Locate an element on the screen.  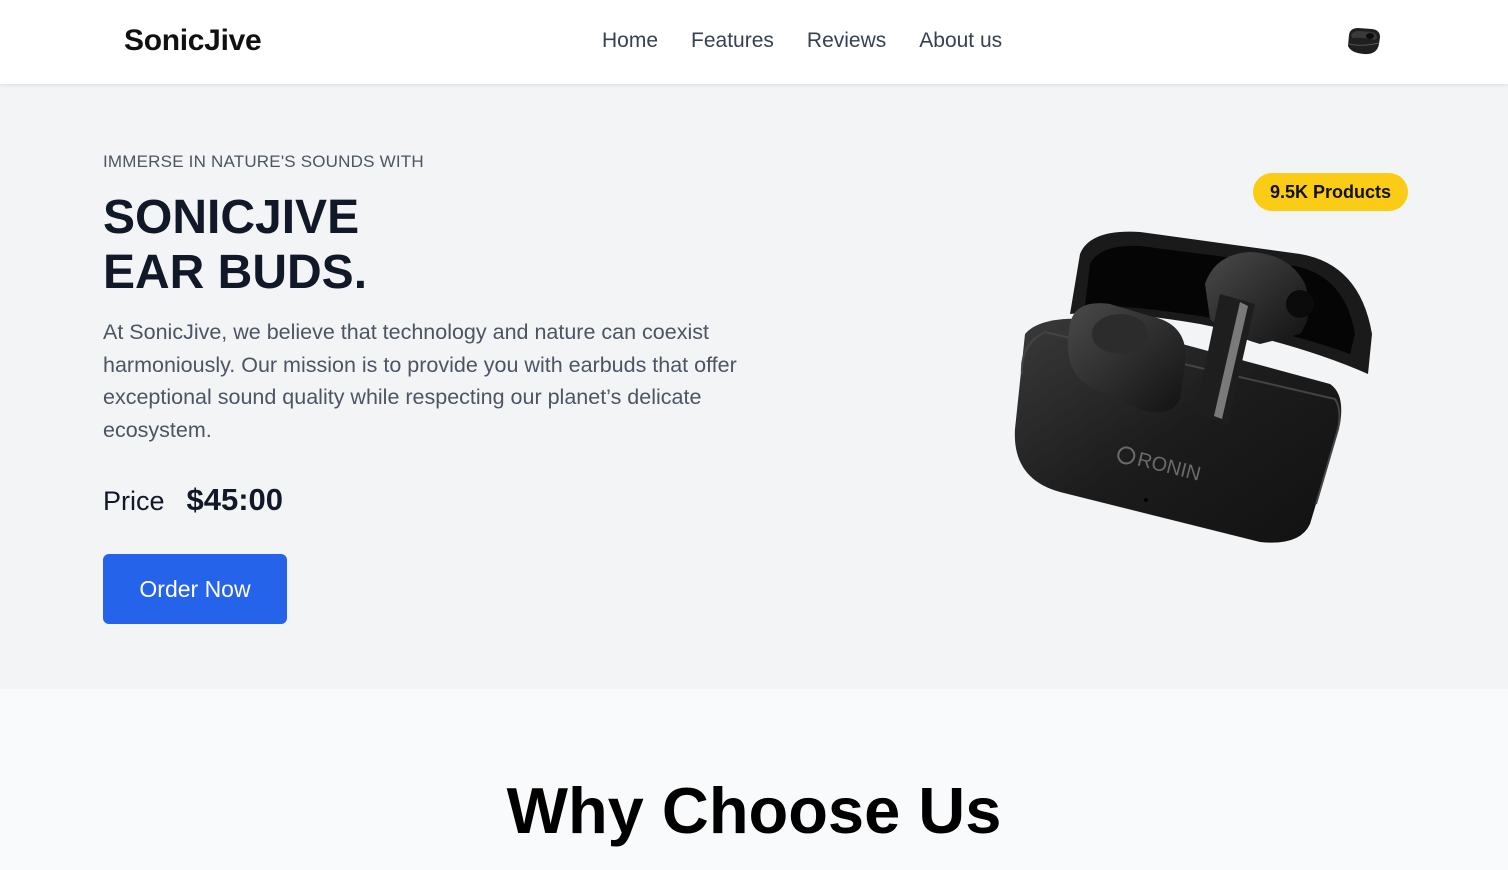
nav-link-features: Features is located at coordinates (732, 41).